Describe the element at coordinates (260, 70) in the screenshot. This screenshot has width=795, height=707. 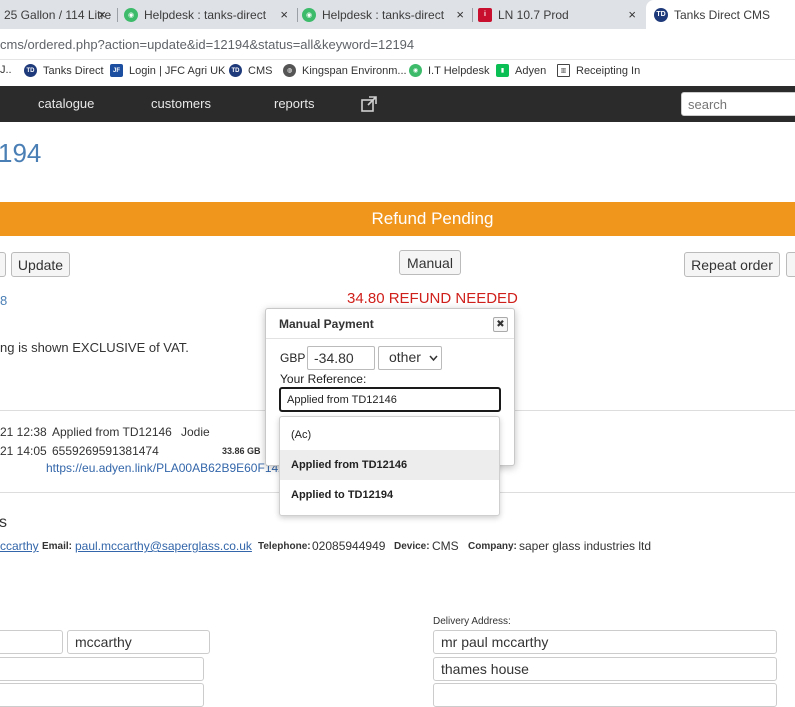
I see `bookmark-label: CMS` at that location.